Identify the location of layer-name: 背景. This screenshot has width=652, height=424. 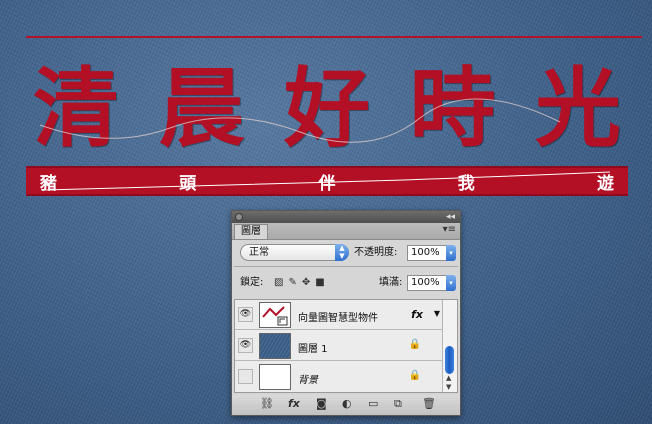
(308, 378).